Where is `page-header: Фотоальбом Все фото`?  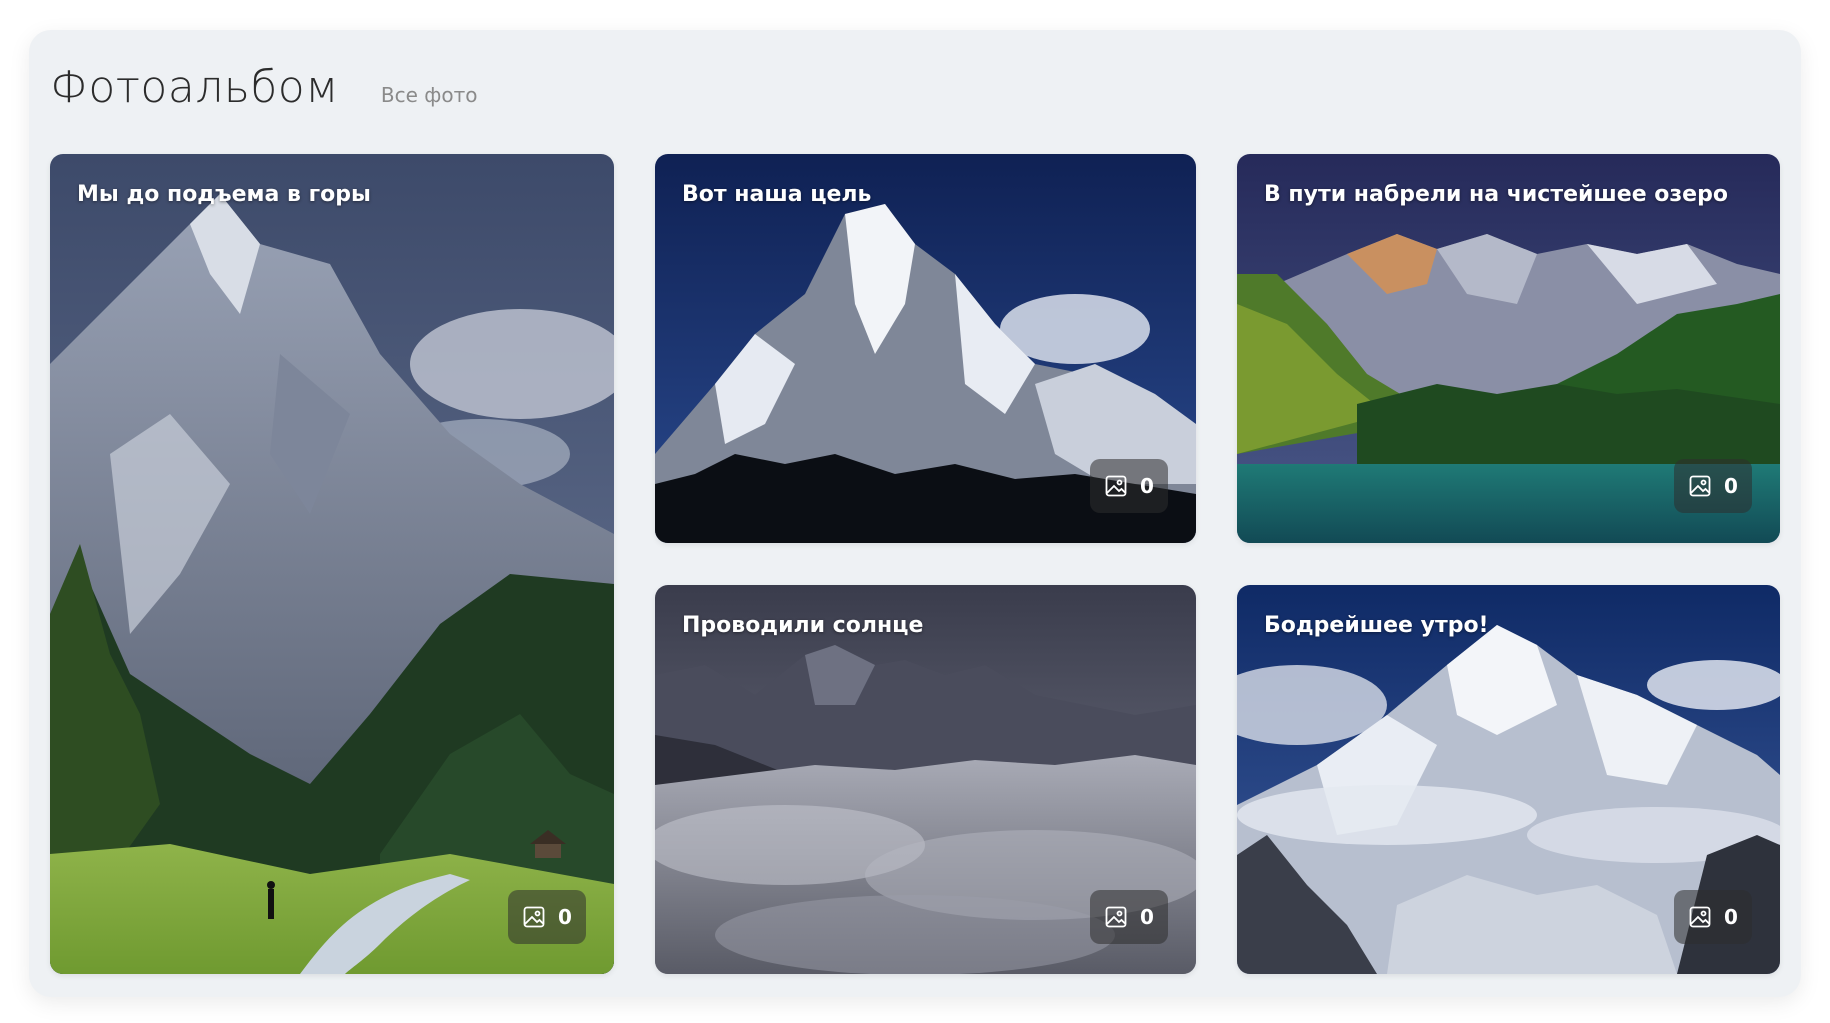 page-header: Фотоальбом Все фото is located at coordinates (264, 92).